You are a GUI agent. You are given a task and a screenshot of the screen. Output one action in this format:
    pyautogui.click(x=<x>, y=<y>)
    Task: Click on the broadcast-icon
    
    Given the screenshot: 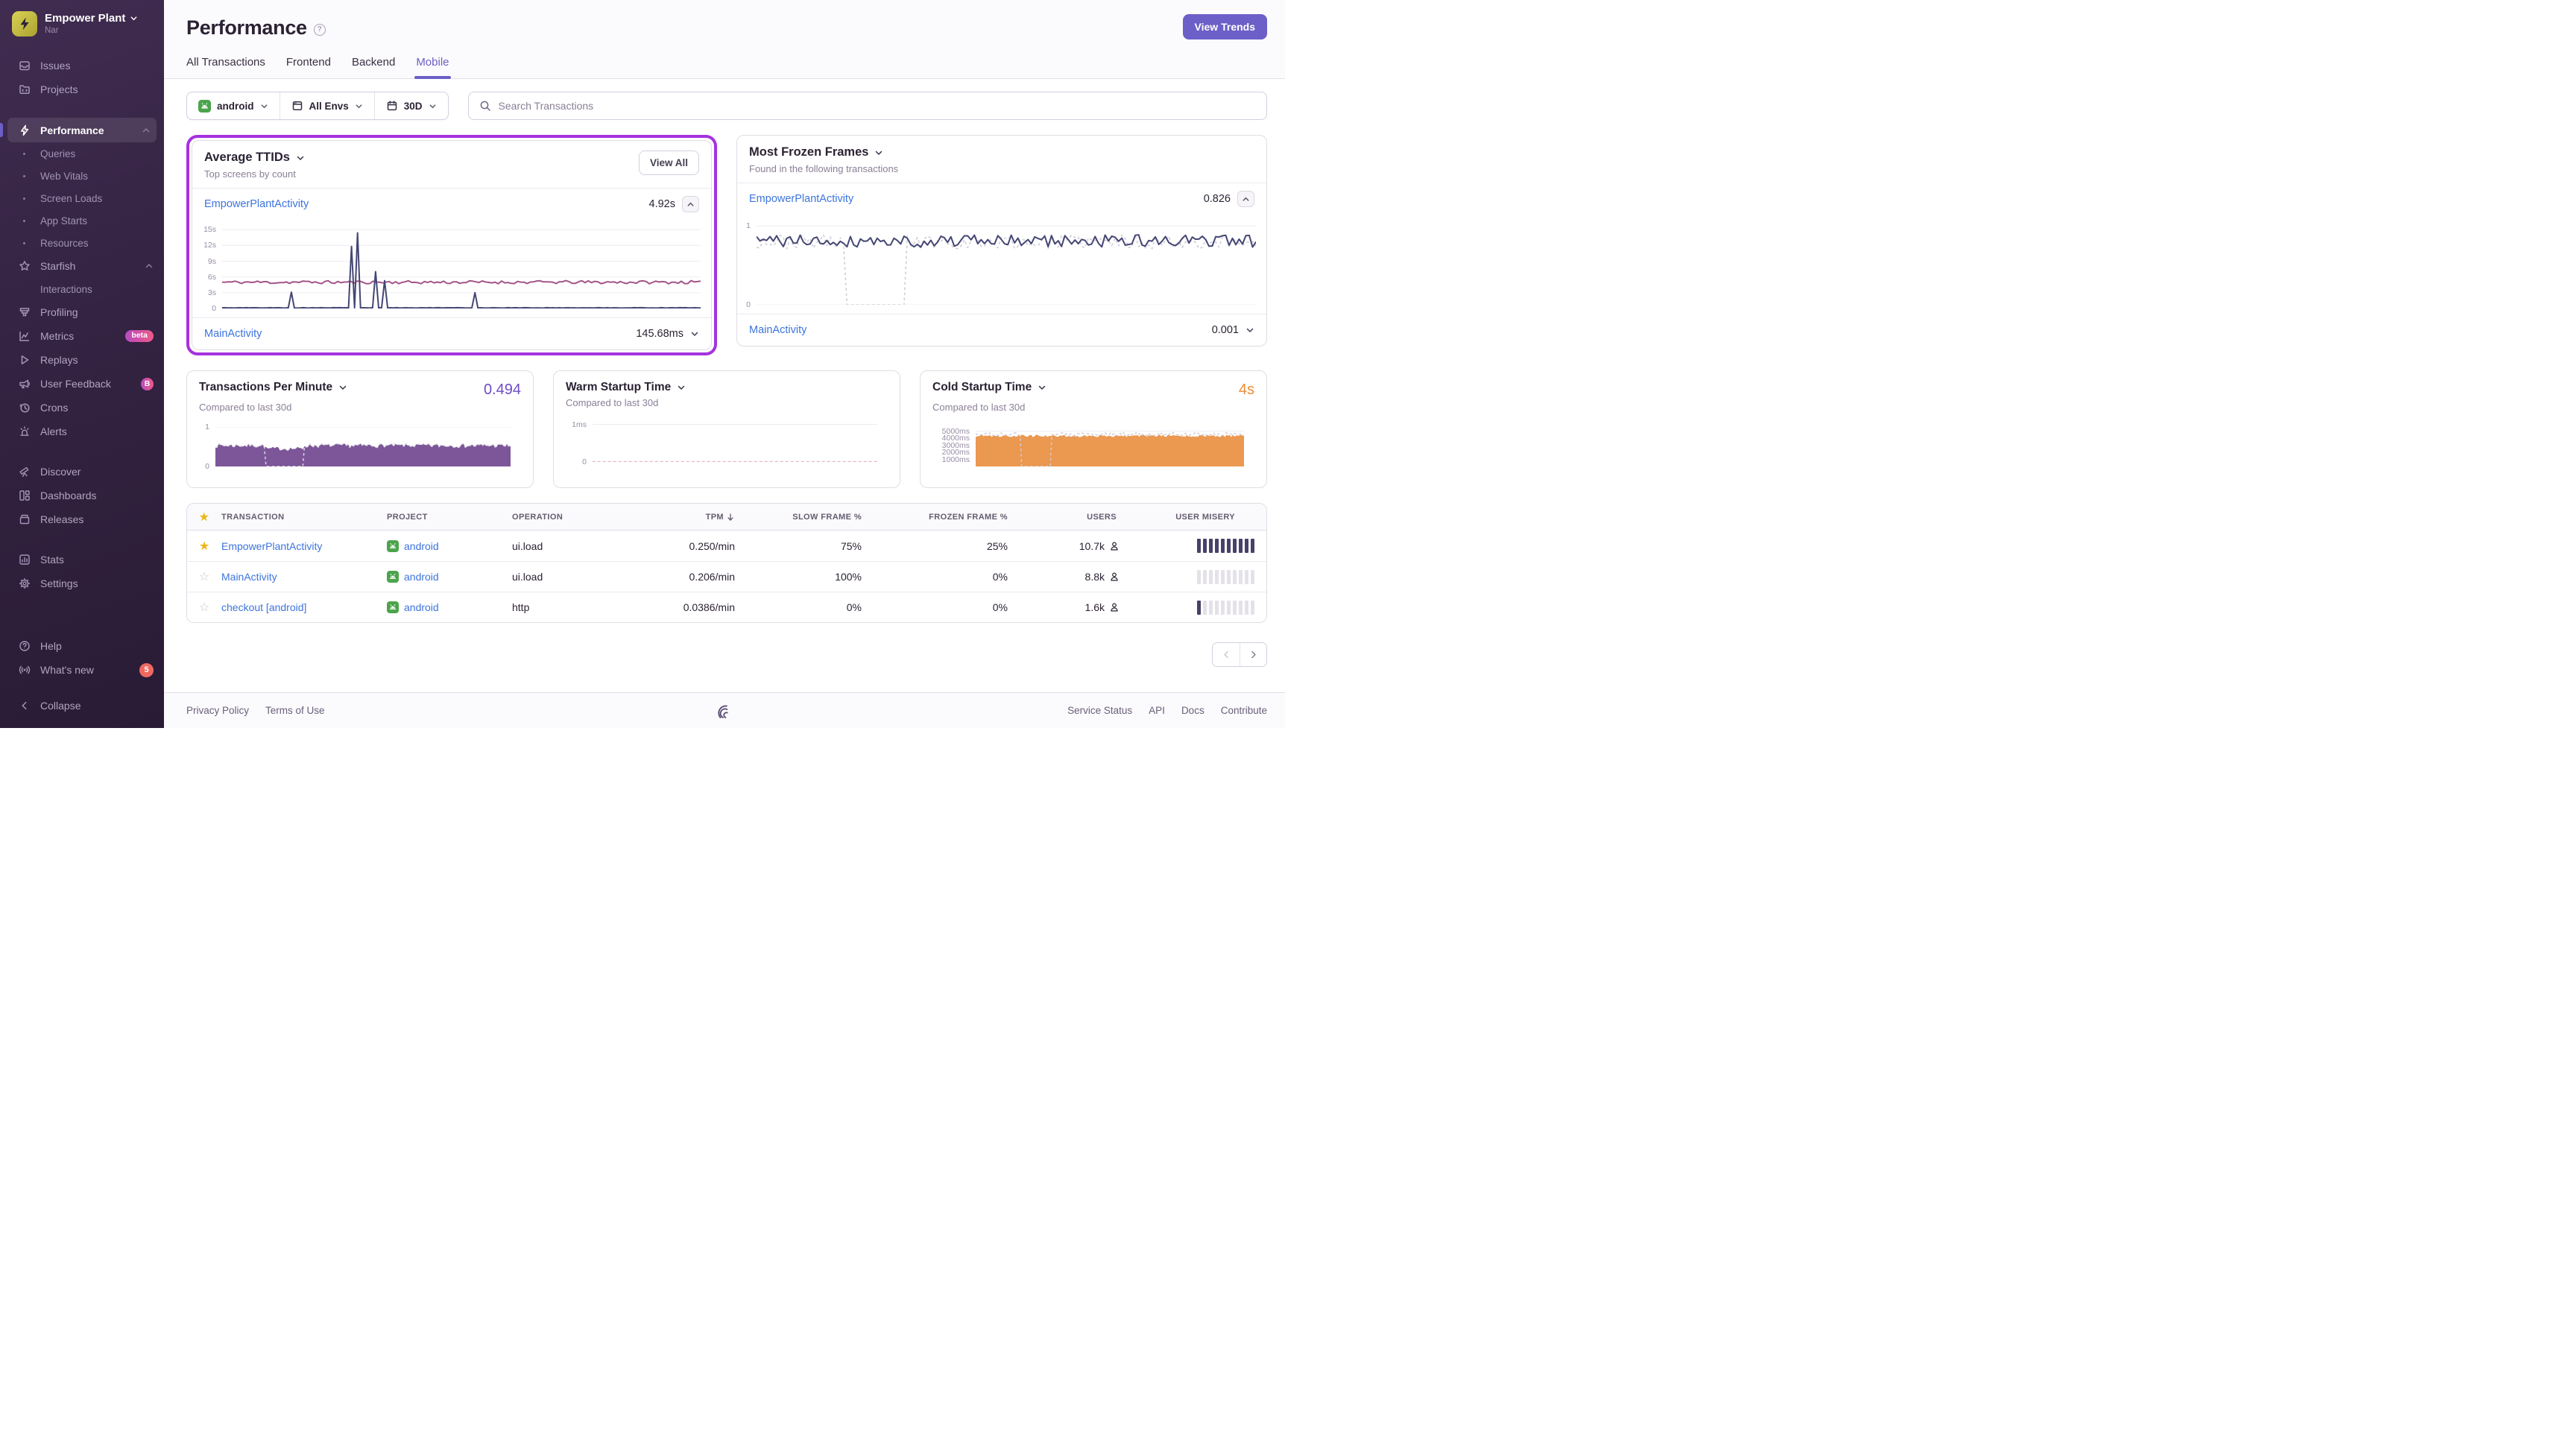 What is the action you would take?
    pyautogui.click(x=24, y=670)
    